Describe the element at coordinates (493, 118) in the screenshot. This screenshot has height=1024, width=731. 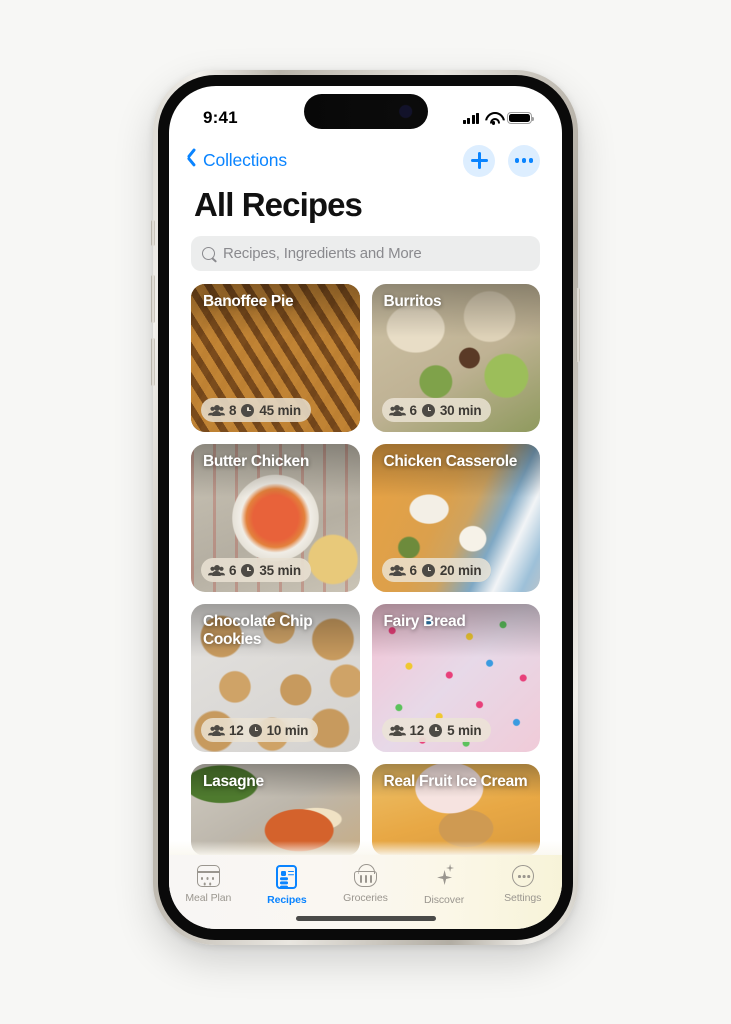
I see `wifi-icon` at that location.